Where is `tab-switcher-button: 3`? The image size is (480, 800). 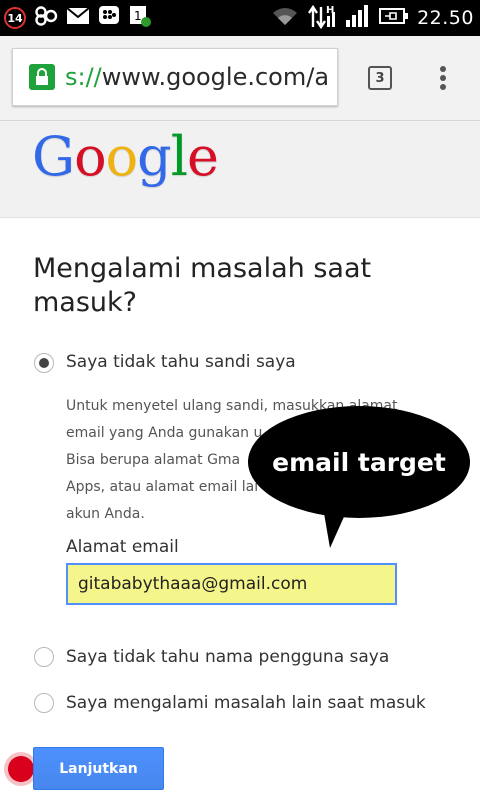
tab-switcher-button: 3 is located at coordinates (380, 78).